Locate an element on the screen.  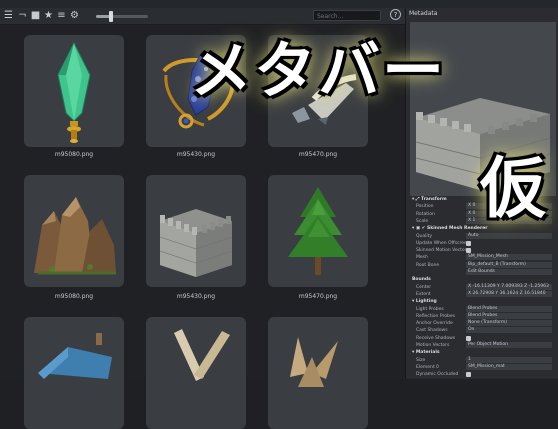
property-row: Mesh SM_Mission_Mesh is located at coordinates (482, 257).